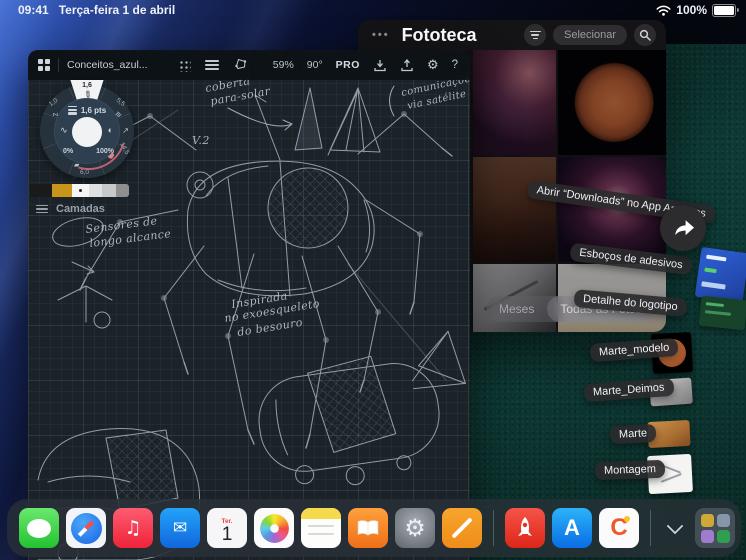 This screenshot has height=560, width=746. I want to click on filter-button, so click(535, 35).